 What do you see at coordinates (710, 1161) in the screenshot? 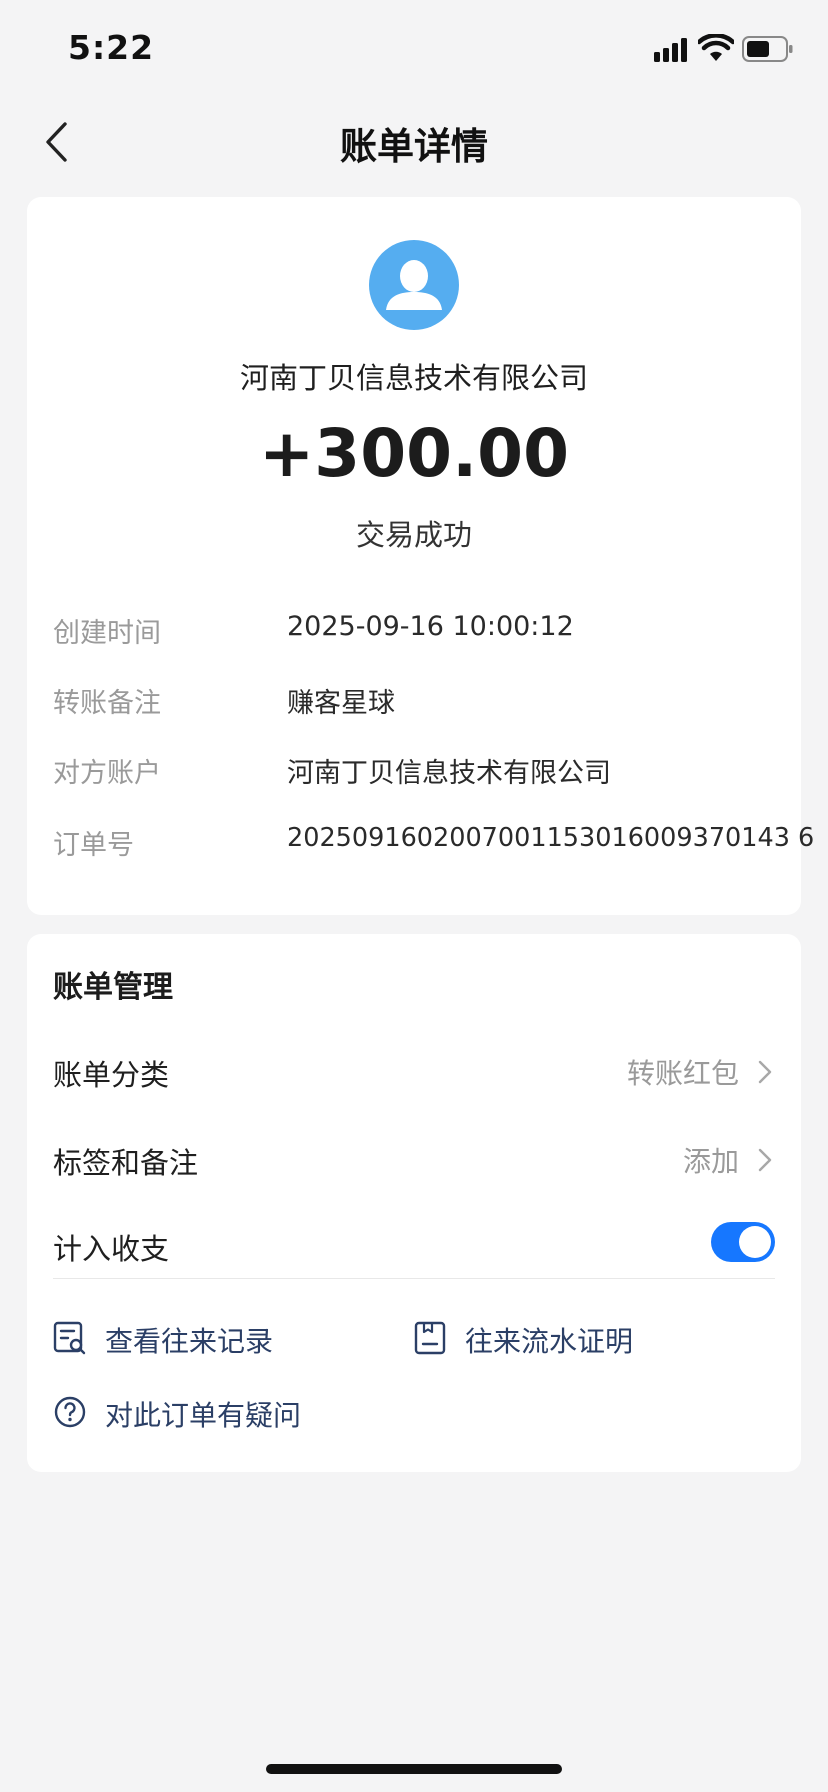
I see `tags-notes-value: 添加` at bounding box center [710, 1161].